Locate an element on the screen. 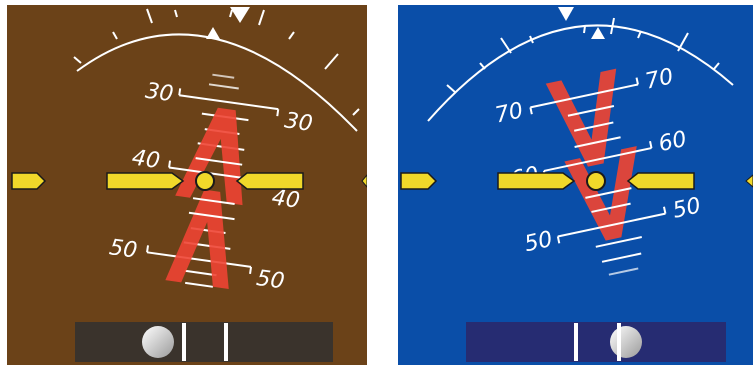 This screenshot has width=754, height=370. pitch-label-50-right: 50 is located at coordinates (270, 280).